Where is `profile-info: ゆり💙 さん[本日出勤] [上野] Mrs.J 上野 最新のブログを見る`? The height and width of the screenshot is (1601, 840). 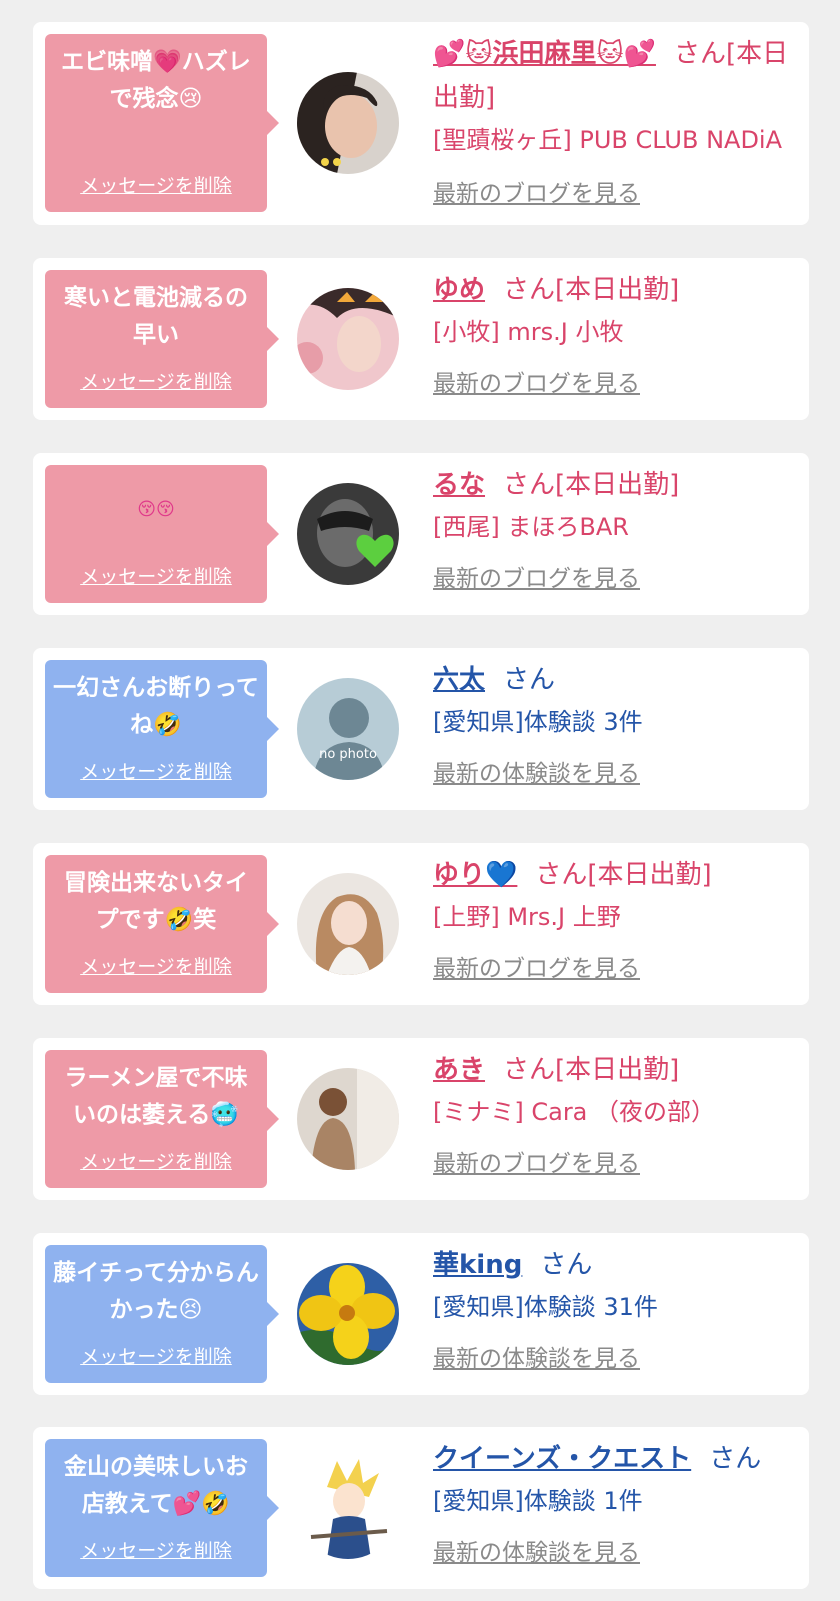 profile-info: ゆり💙 さん[本日出勤] [上野] Mrs.J 上野 最新のブログを見る is located at coordinates (618, 920).